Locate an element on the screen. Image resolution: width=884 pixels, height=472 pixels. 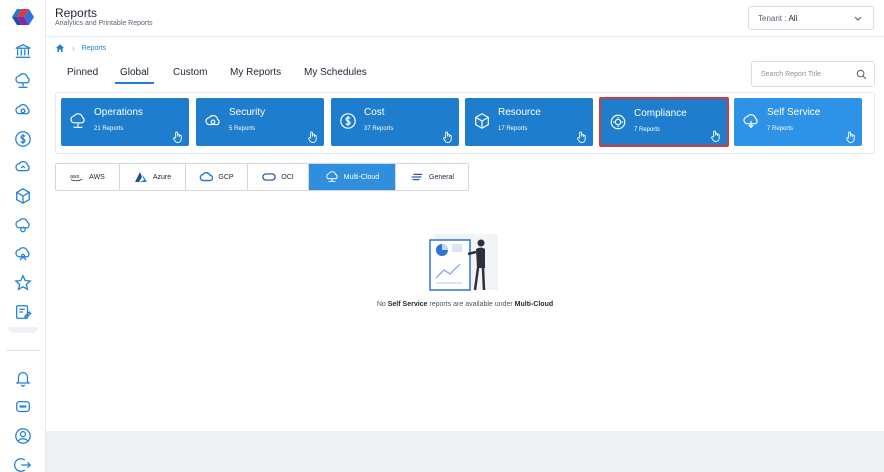
app-logo is located at coordinates (23, 17).